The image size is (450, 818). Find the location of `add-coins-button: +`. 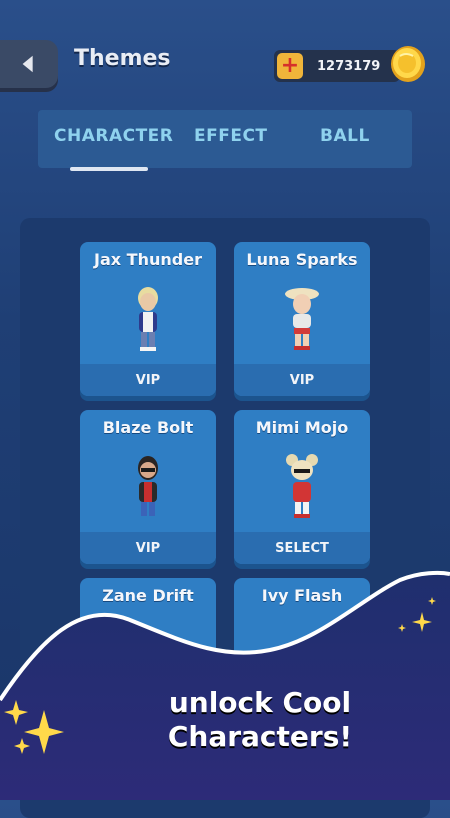

add-coins-button: + is located at coordinates (290, 66).